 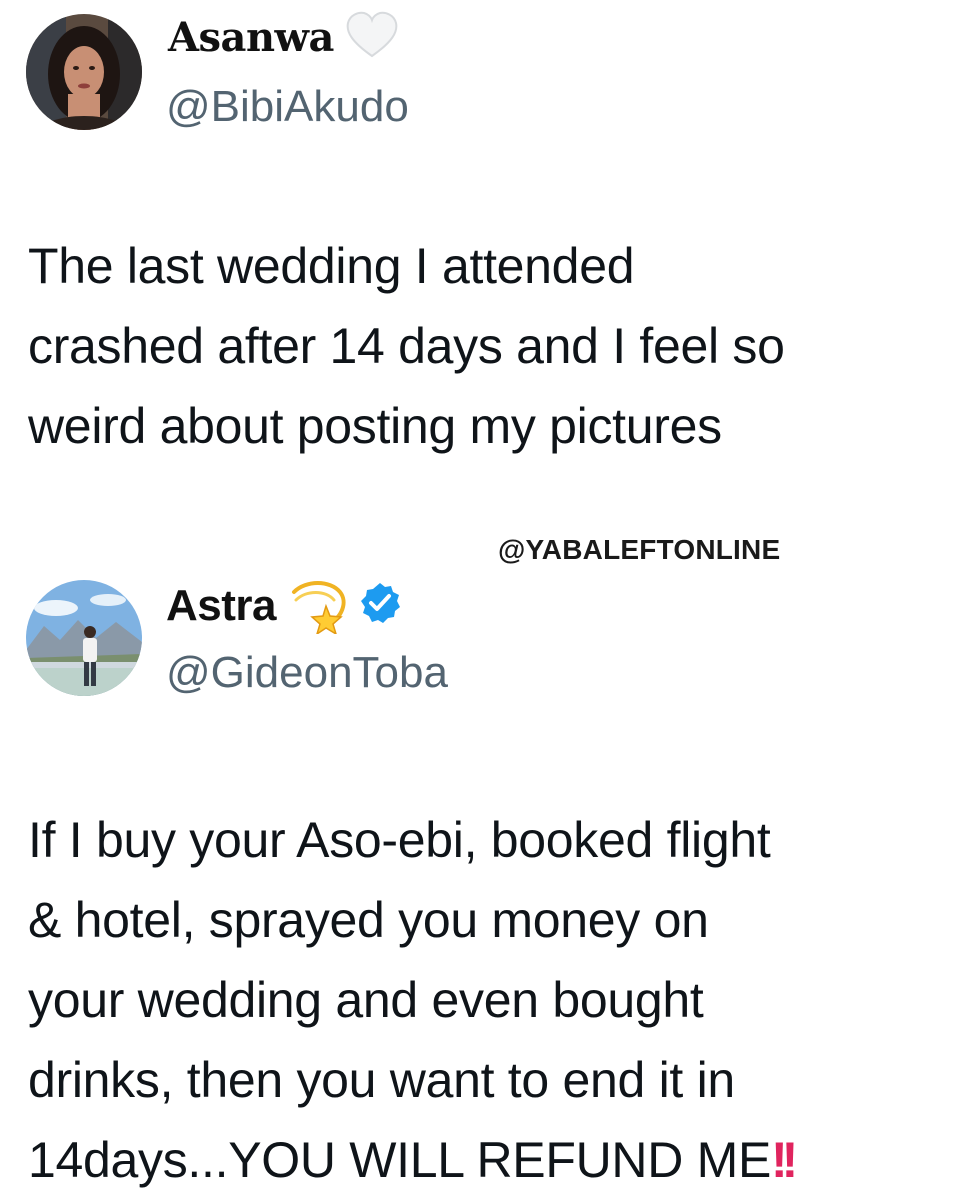 What do you see at coordinates (287, 107) in the screenshot?
I see `handle: @BibiAkudo` at bounding box center [287, 107].